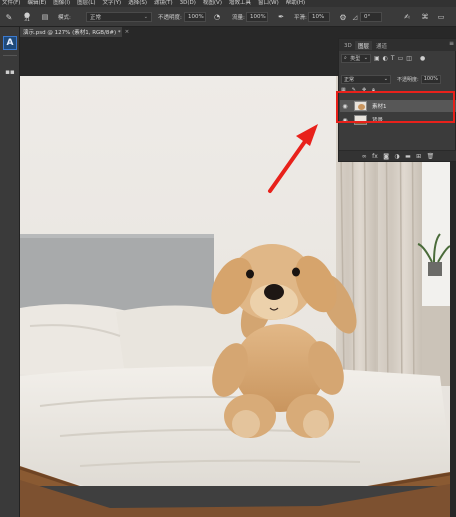 This screenshot has width=456, height=517. Describe the element at coordinates (364, 156) in the screenshot. I see `link-icon: ∞` at that location.